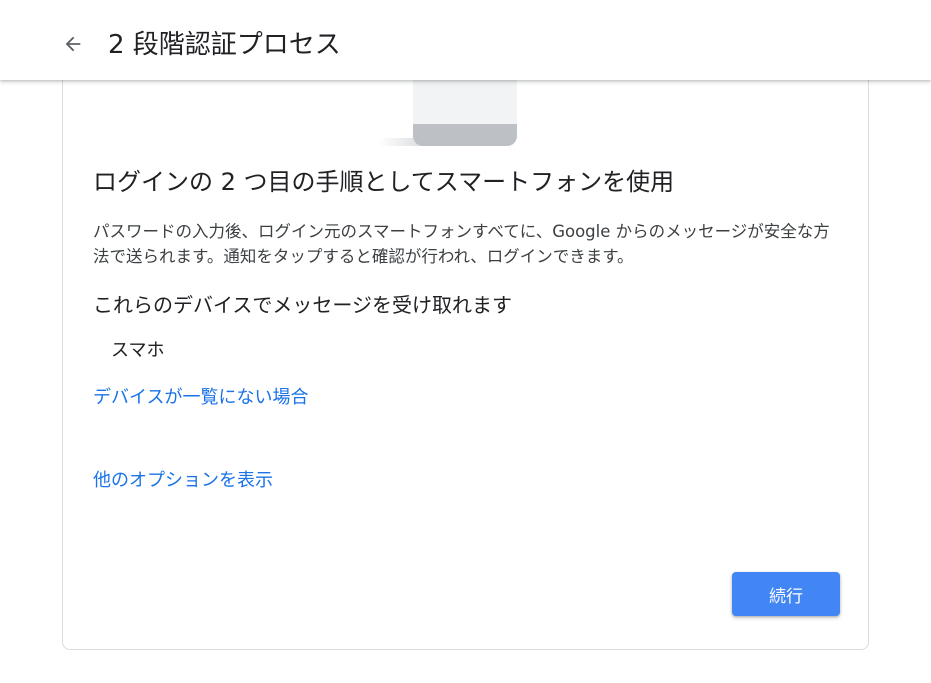 This screenshot has width=931, height=683. What do you see at coordinates (302, 305) in the screenshot?
I see `devices-heading: これらのデバイスでメッセージを受け取れます` at bounding box center [302, 305].